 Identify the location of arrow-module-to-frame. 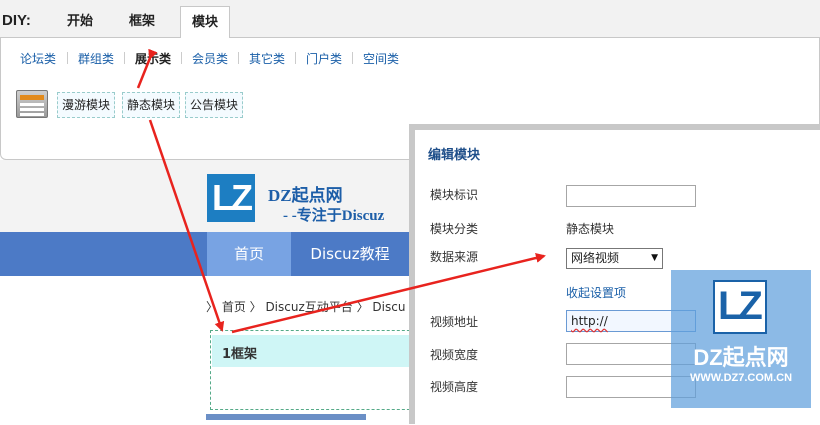
(186, 225).